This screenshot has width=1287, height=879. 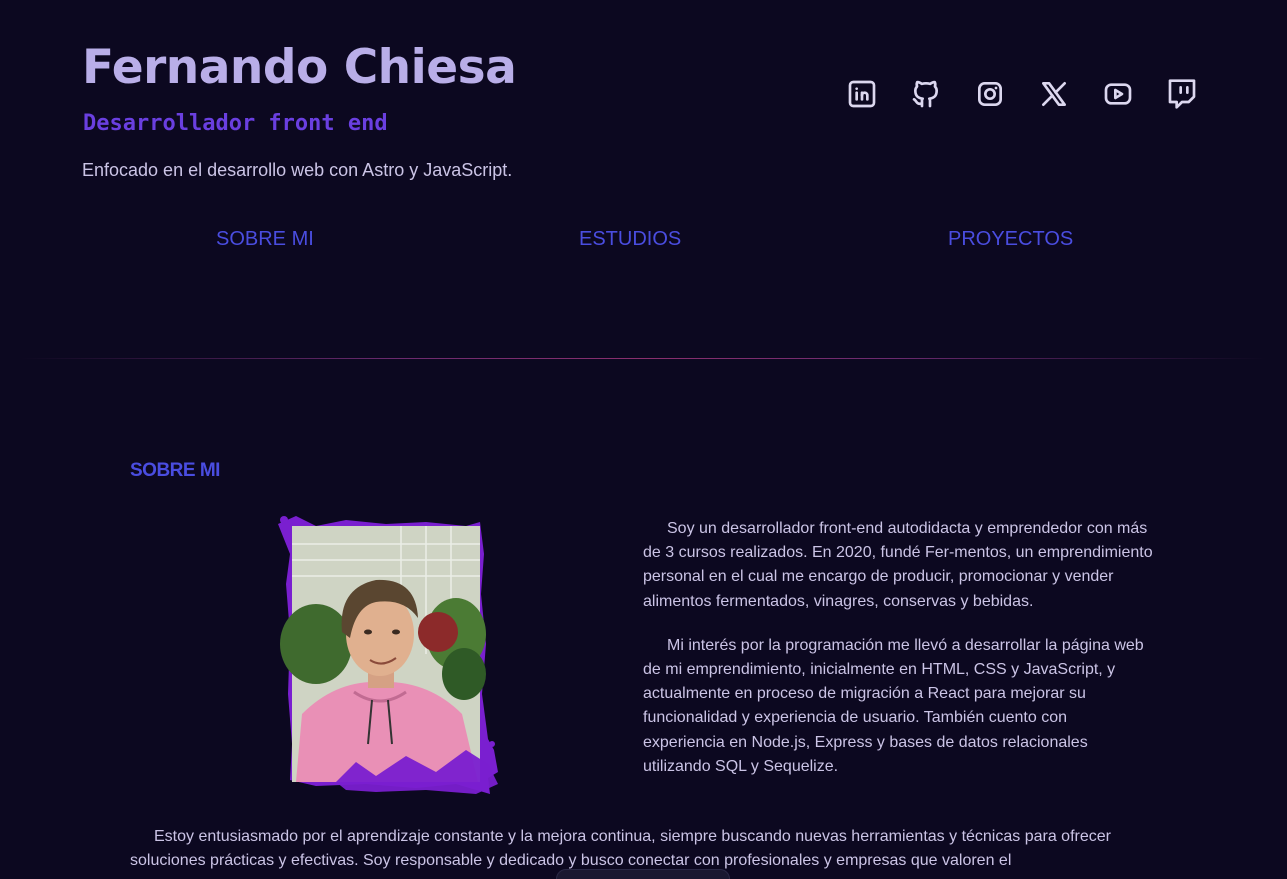 What do you see at coordinates (643, 358) in the screenshot?
I see `section-divider` at bounding box center [643, 358].